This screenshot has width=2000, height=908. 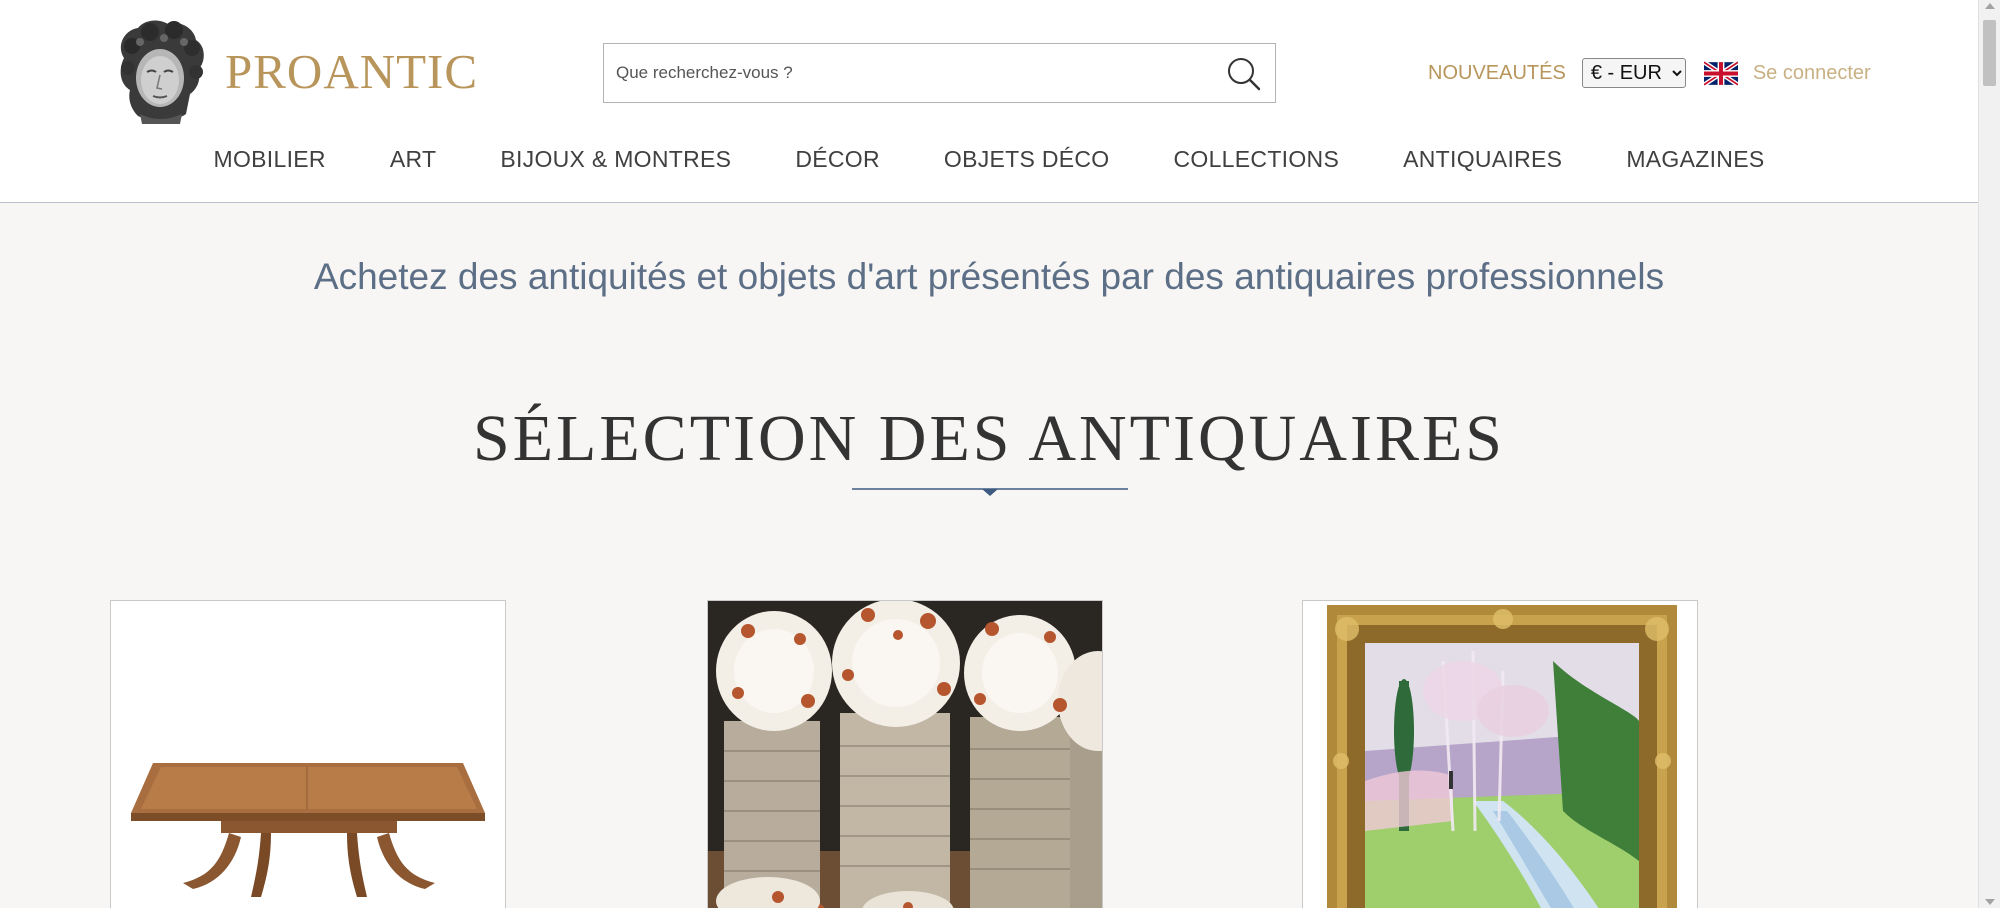 What do you see at coordinates (413, 159) in the screenshot?
I see `nav-item-art: ART` at bounding box center [413, 159].